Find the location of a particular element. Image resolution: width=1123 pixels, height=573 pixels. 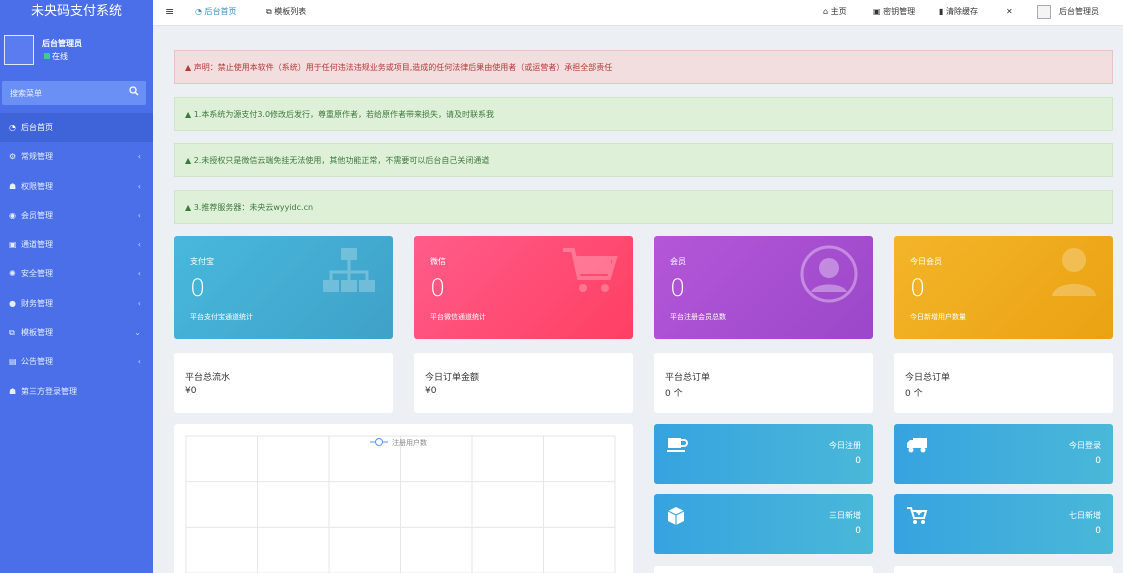

chart-grid is located at coordinates (400, 504).